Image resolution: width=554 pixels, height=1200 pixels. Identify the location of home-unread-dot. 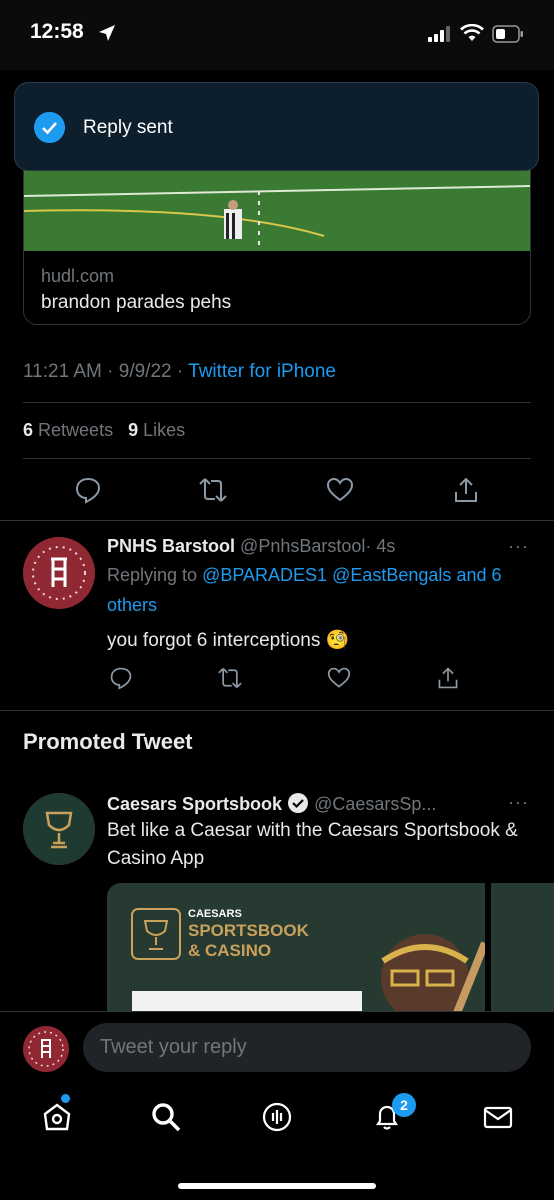
(65, 1098).